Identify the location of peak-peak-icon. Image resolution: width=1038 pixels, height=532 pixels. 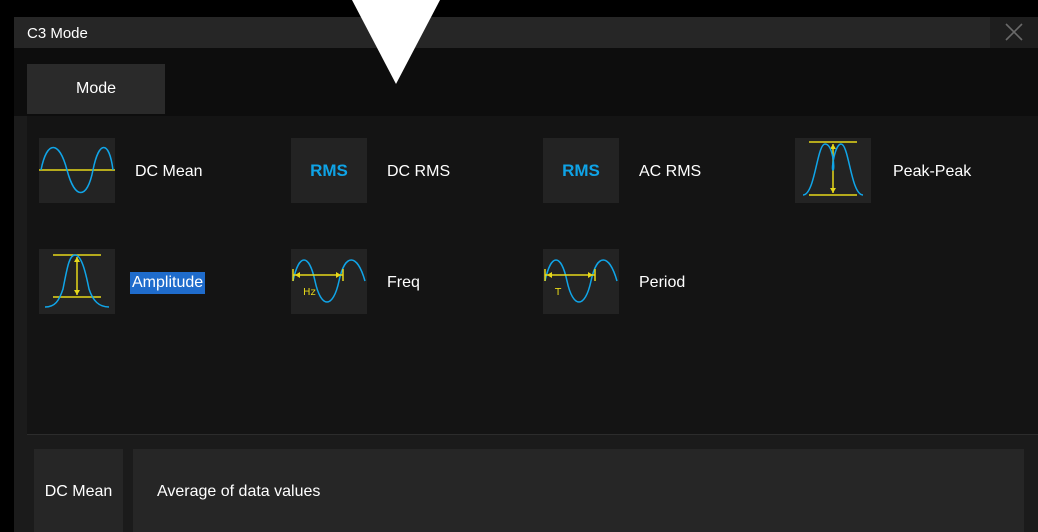
(833, 170).